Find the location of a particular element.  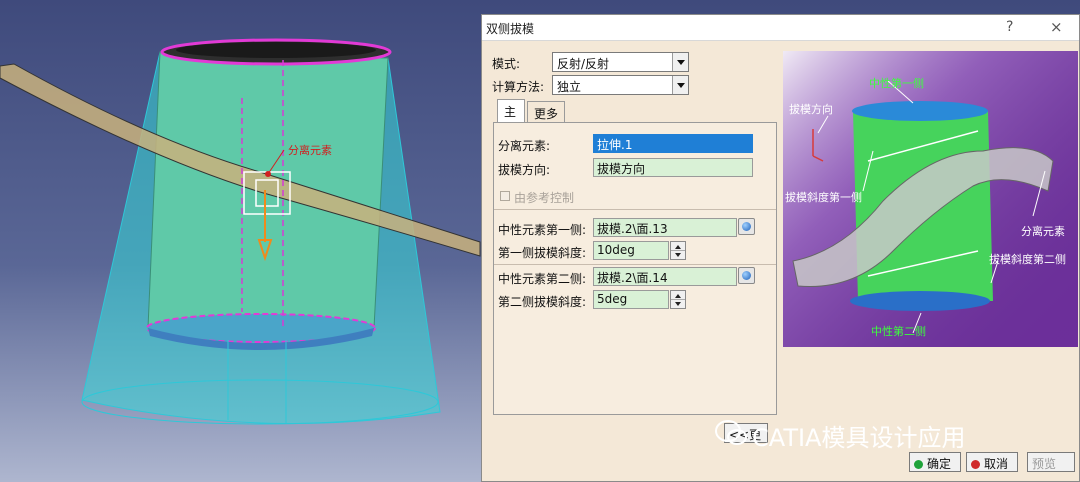

tab-main: 主 is located at coordinates (511, 111).